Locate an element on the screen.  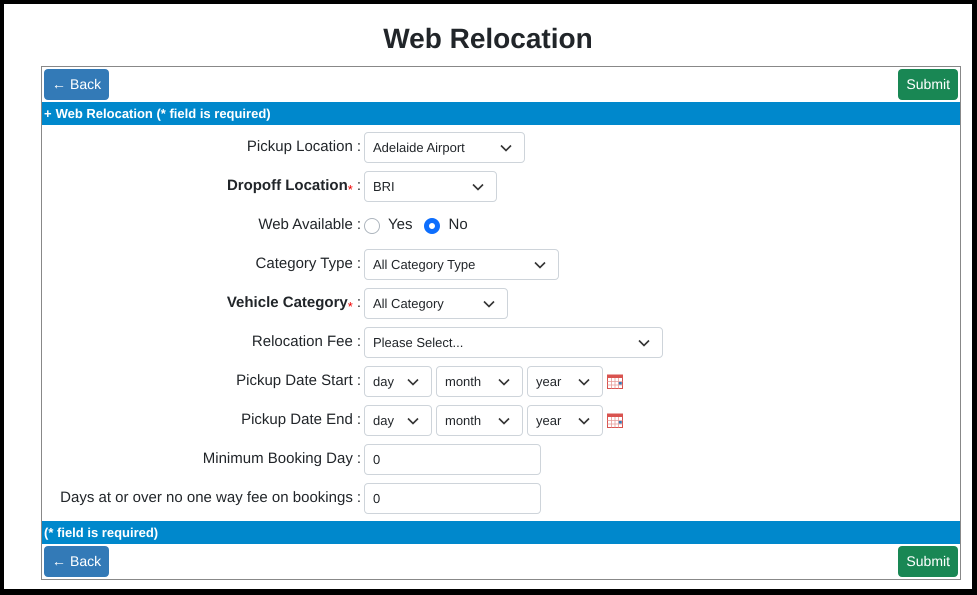
select-field: All Category Type is located at coordinates (461, 264).